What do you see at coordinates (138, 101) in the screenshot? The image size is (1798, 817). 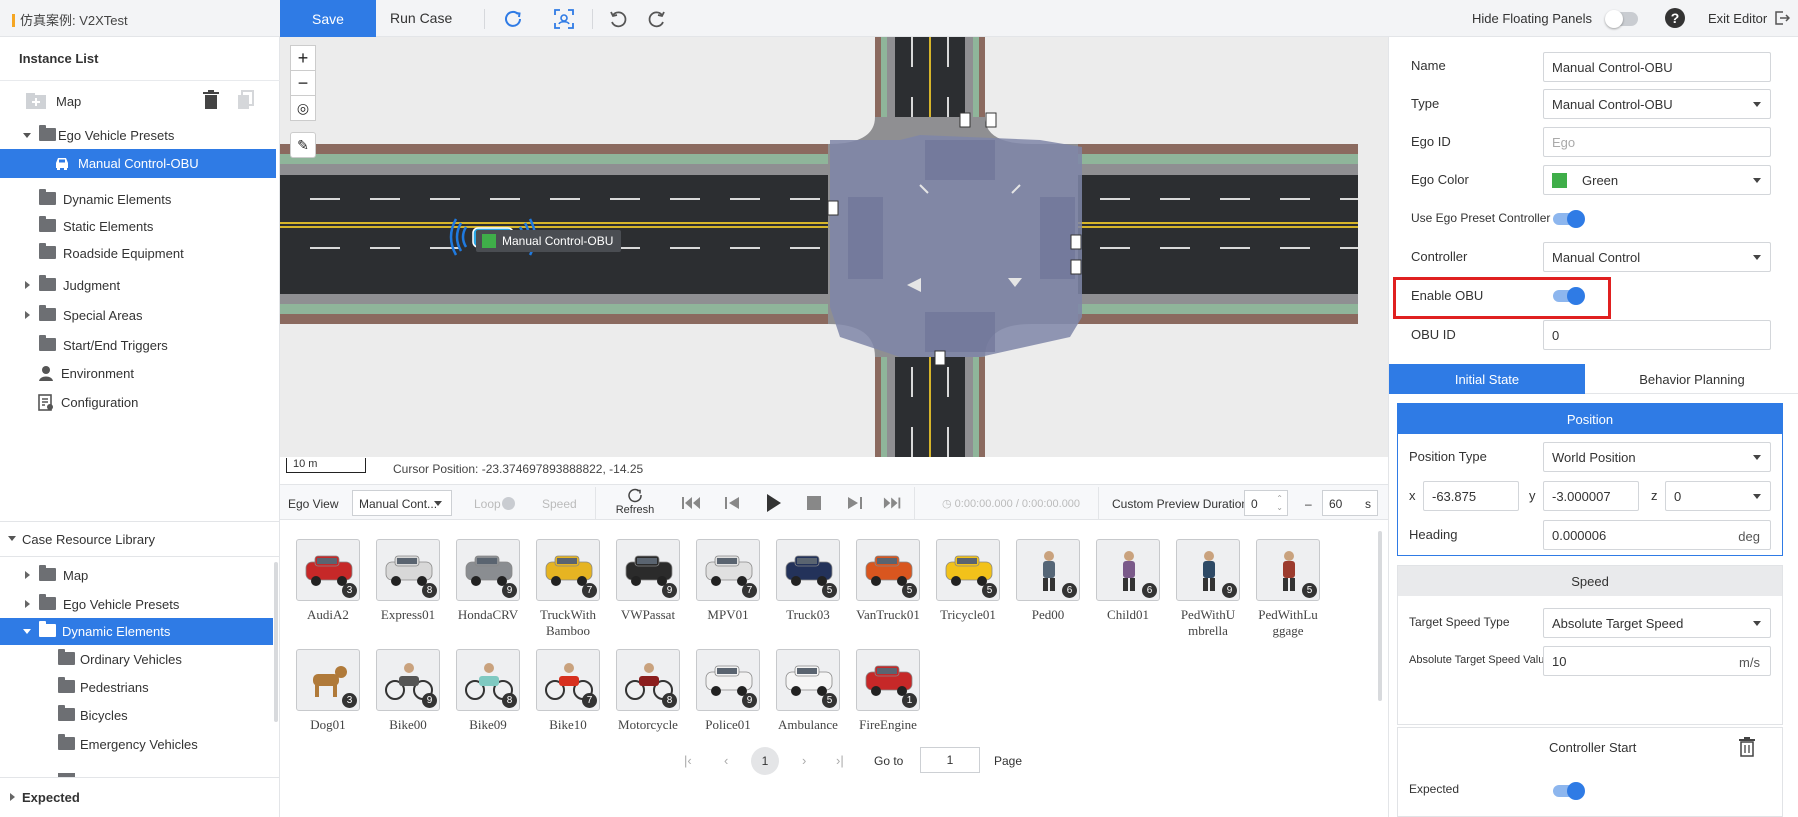 I see `tree-item-map: Map` at bounding box center [138, 101].